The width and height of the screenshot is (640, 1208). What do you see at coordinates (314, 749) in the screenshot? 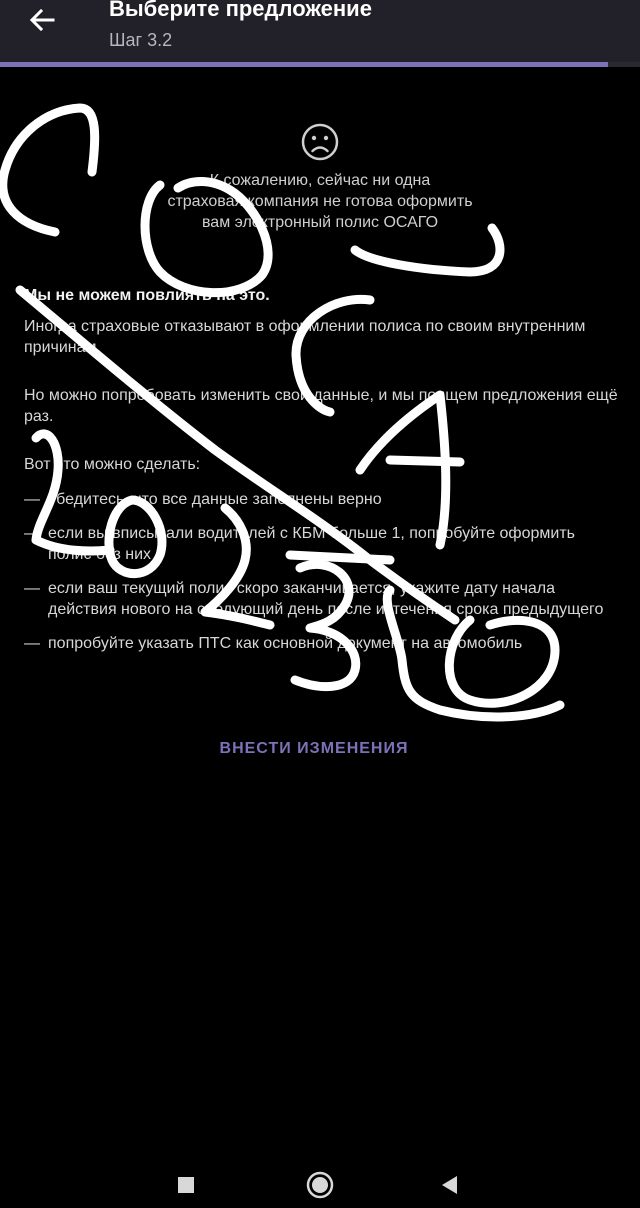
I see `make-changes-button: ВНЕСТИ ИЗМЕНЕНИЯ` at bounding box center [314, 749].